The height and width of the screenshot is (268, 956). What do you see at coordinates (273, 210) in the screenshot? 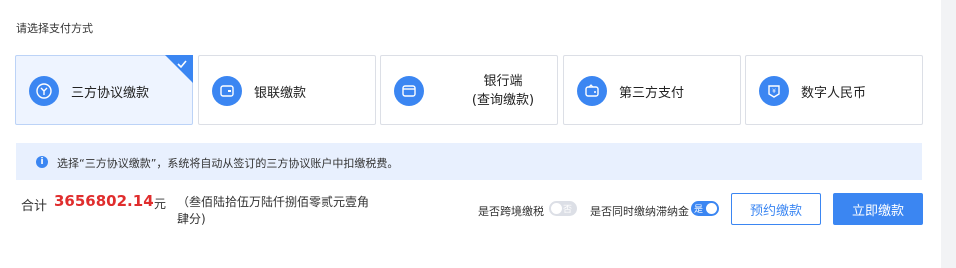
I see `total-in-words: （叁佰陆拾伍万陆仟捌佰零贰元壹角肆分)` at bounding box center [273, 210].